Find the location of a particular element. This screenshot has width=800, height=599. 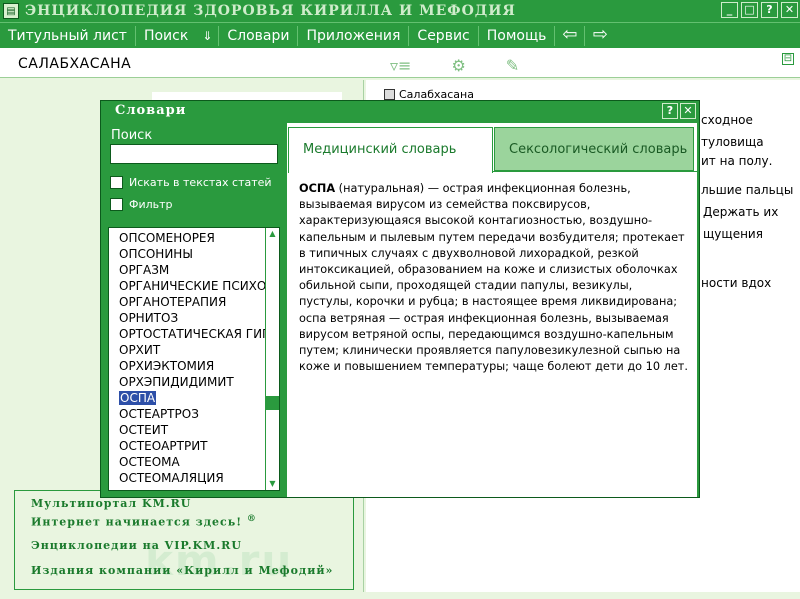

search-dropdown-arrow-icon: ⇓ is located at coordinates (208, 35).